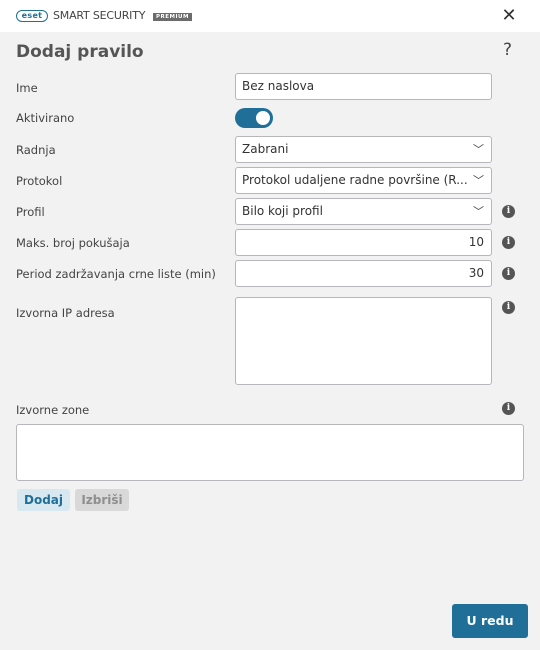 This screenshot has height=650, width=540. Describe the element at coordinates (509, 16) in the screenshot. I see `close-icon: ✕` at that location.